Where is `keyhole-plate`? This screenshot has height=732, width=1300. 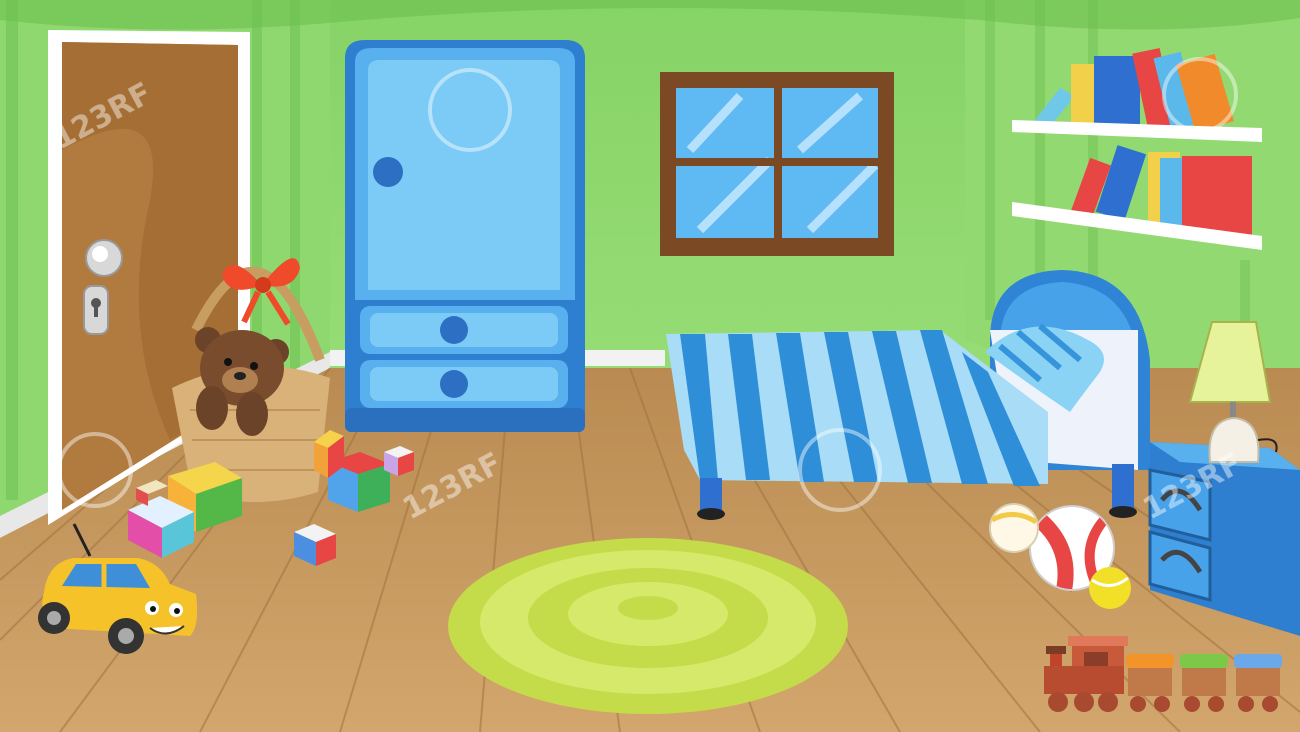
keyhole-plate is located at coordinates (96, 310).